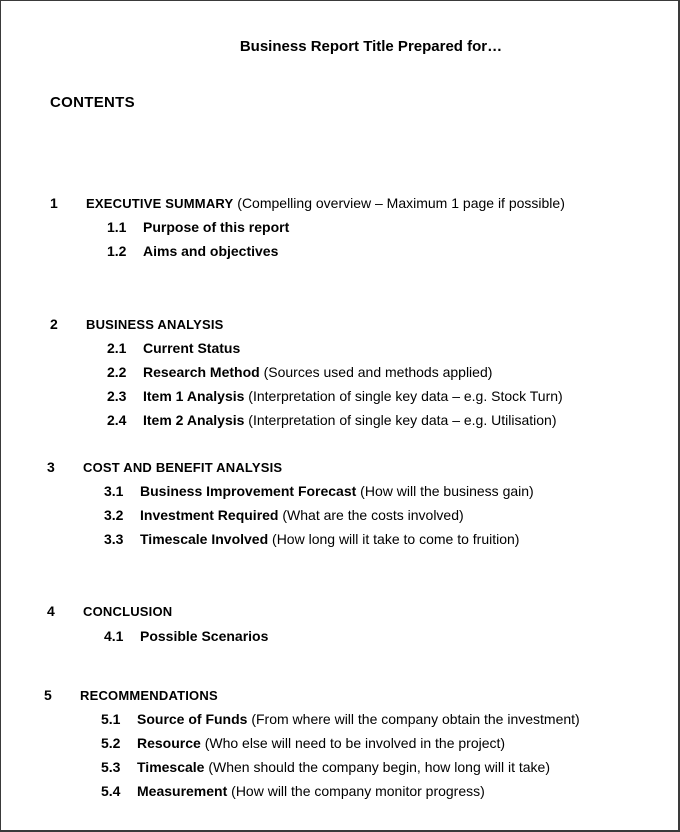  I want to click on item-number: 2.3, so click(117, 396).